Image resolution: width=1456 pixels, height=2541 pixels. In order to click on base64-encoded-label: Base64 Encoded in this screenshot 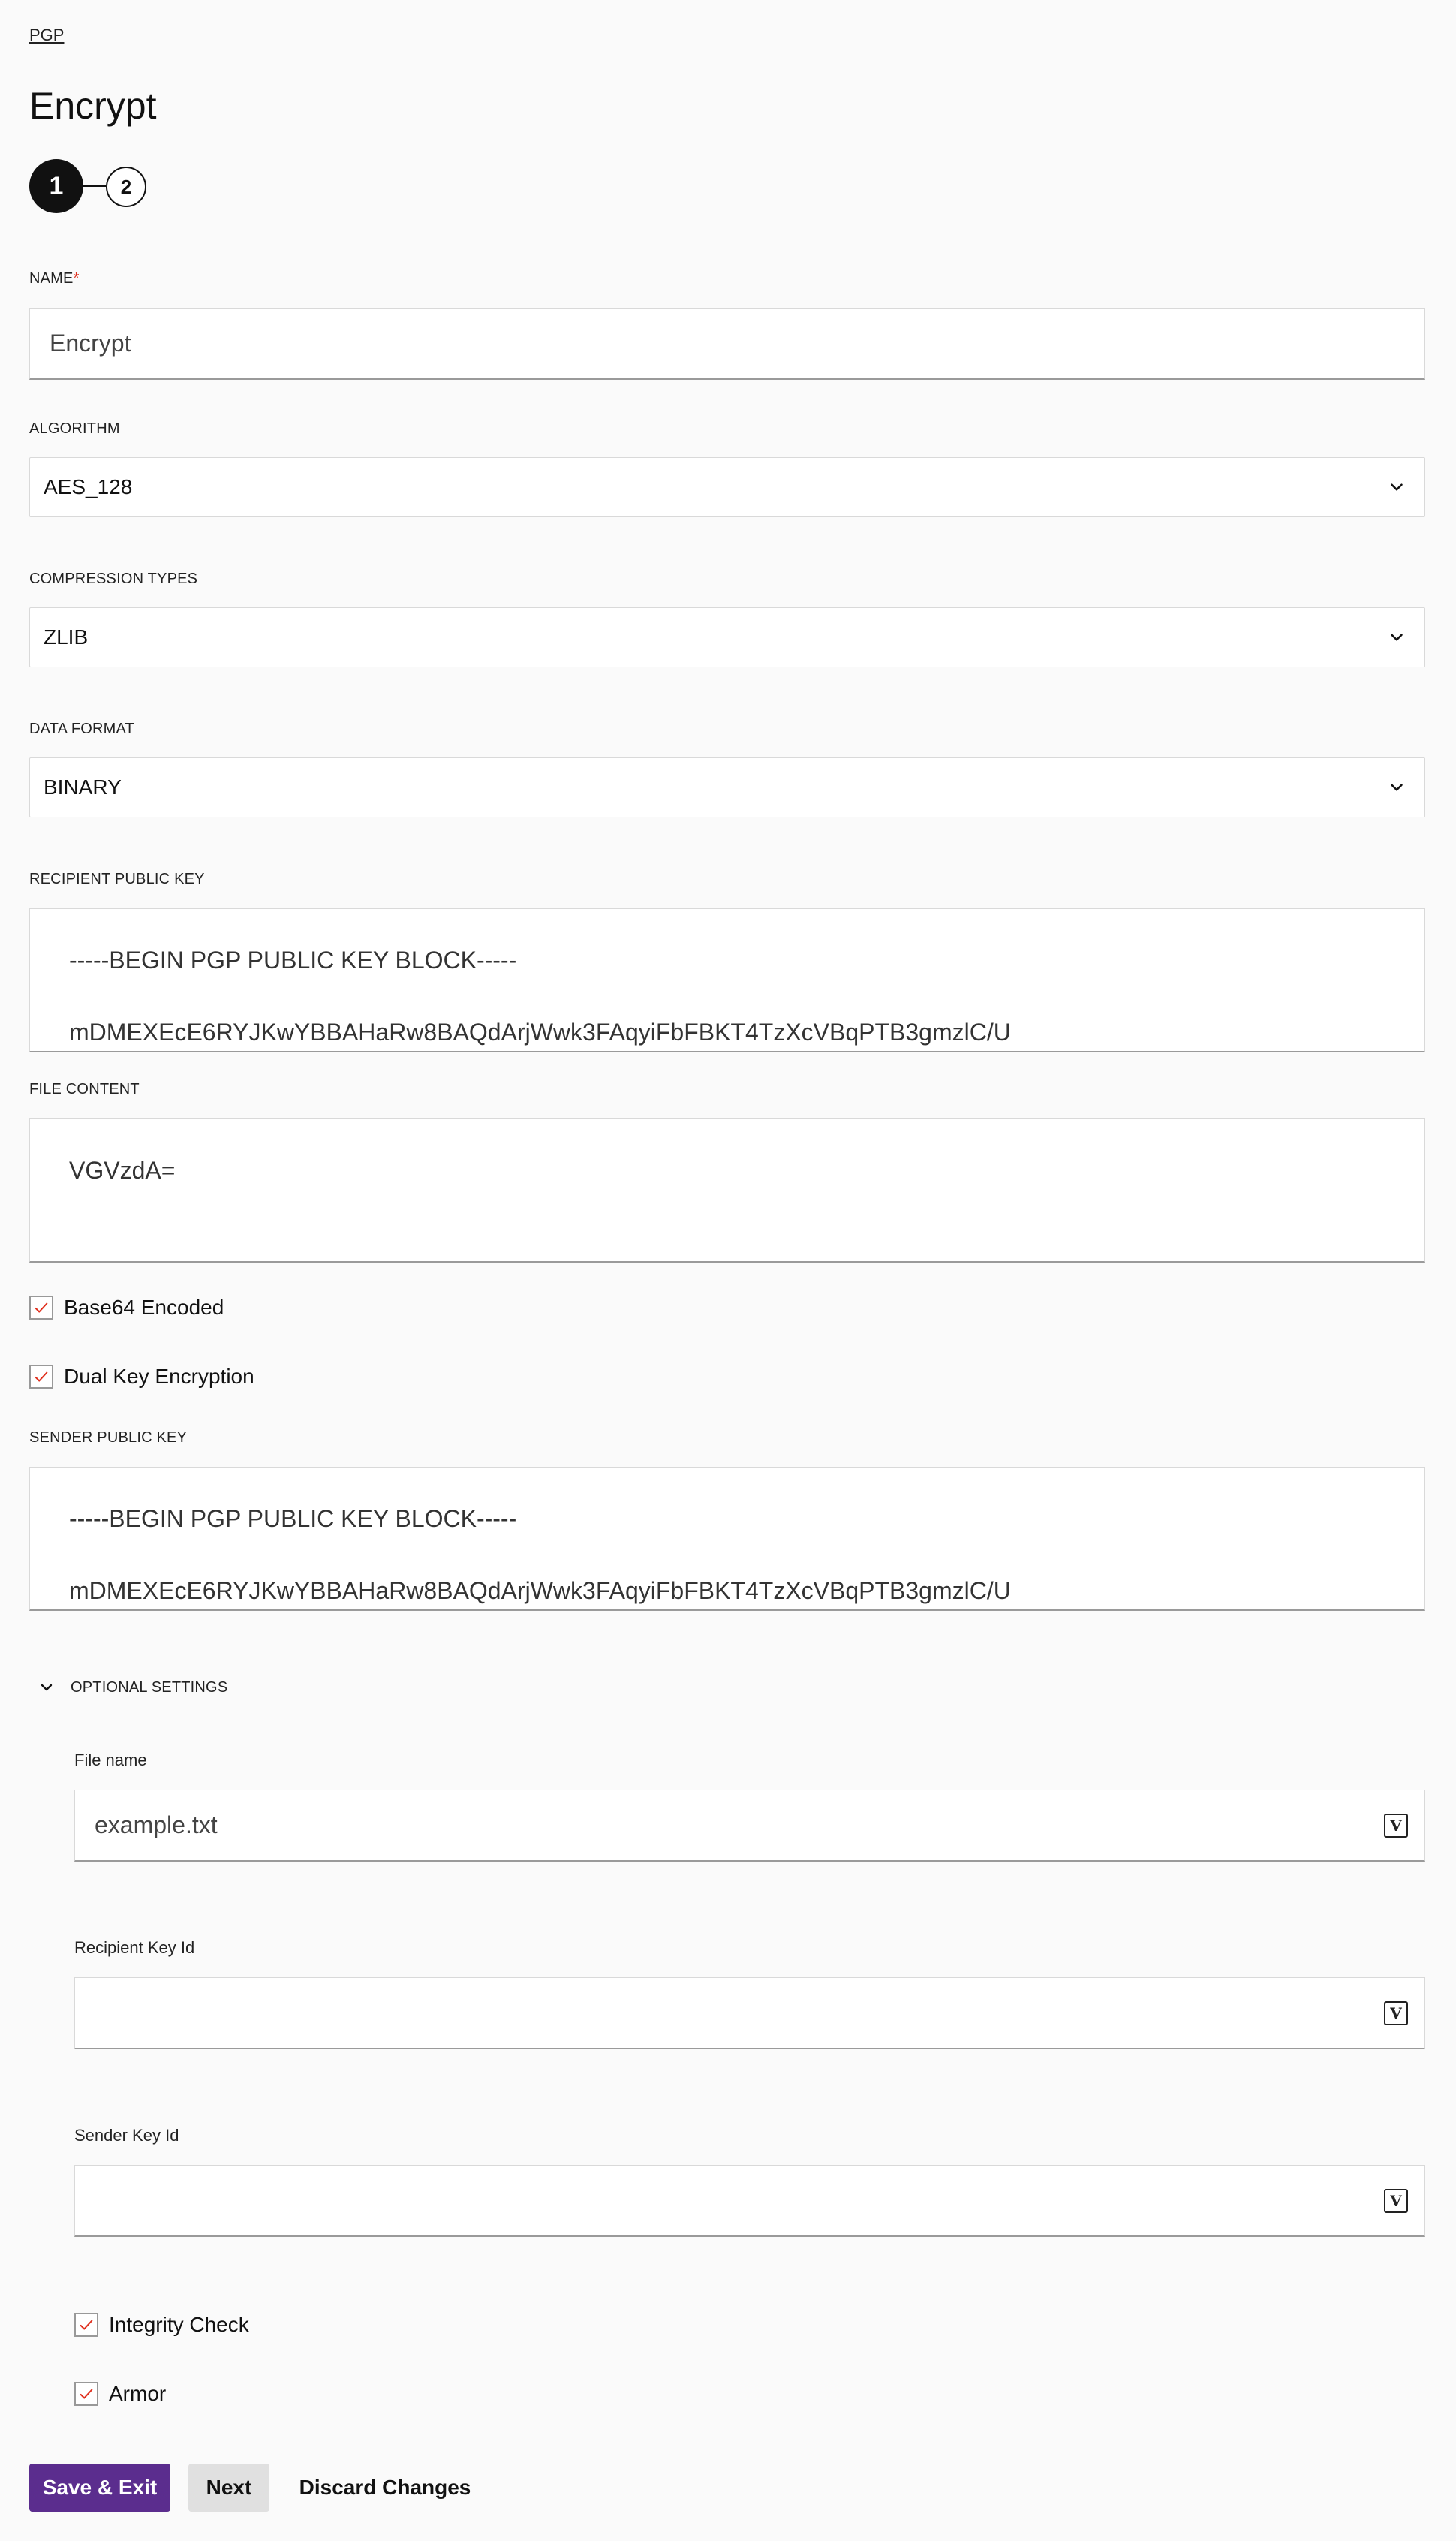, I will do `click(144, 1307)`.